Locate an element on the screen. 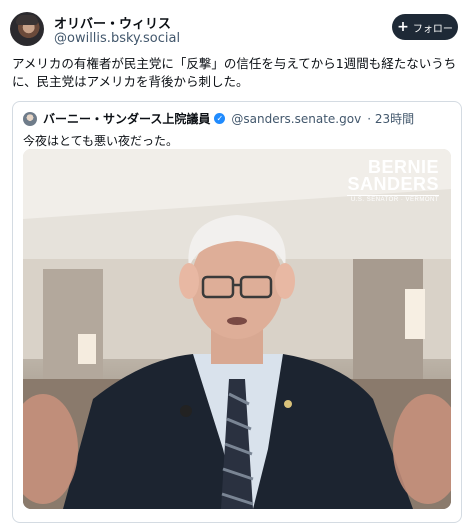 The width and height of the screenshot is (470, 523). follow-button: + フォロー is located at coordinates (425, 27).